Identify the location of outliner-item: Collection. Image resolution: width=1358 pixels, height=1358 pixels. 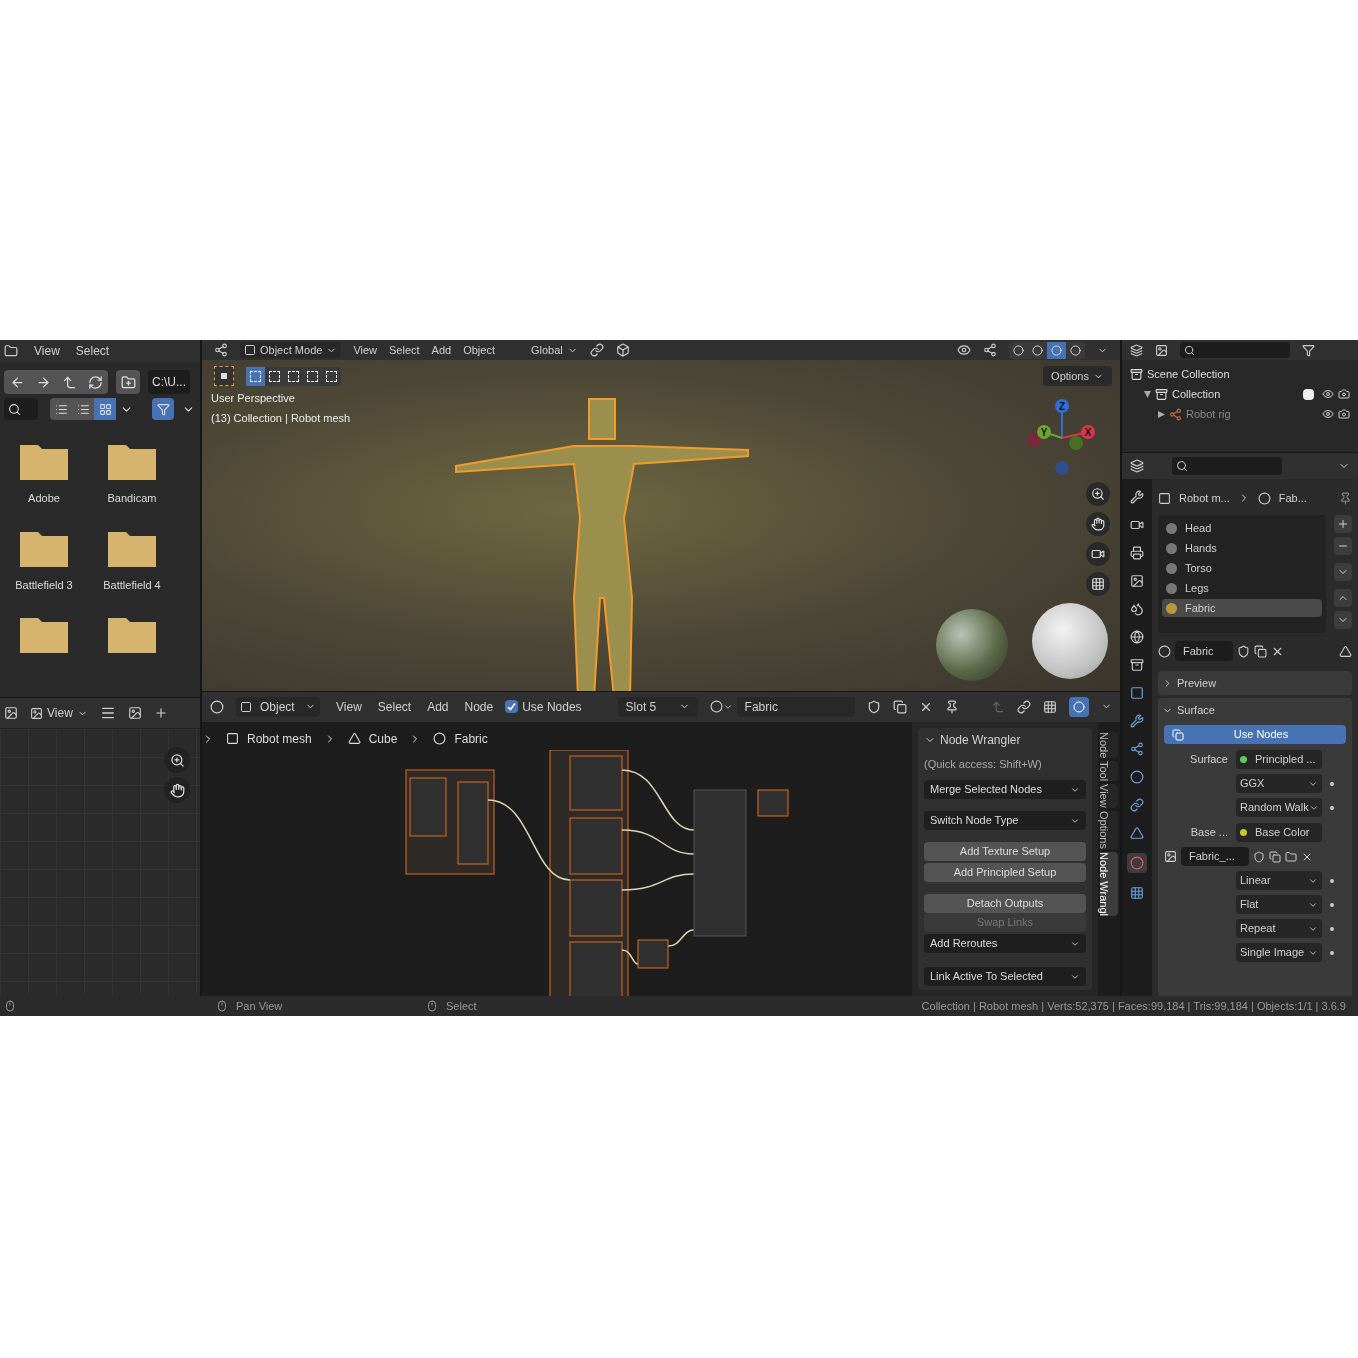
(1196, 394).